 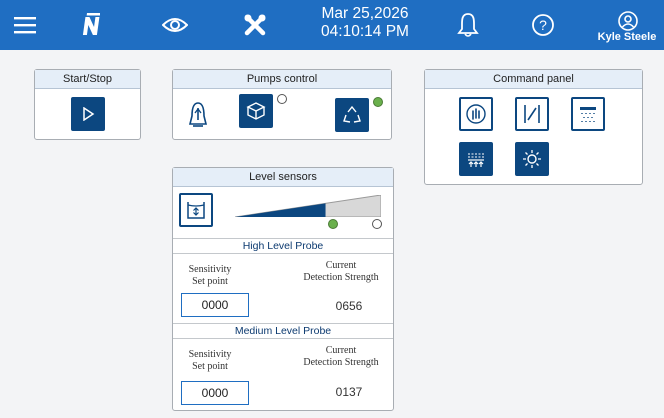 I want to click on tools-icon, so click(x=255, y=25).